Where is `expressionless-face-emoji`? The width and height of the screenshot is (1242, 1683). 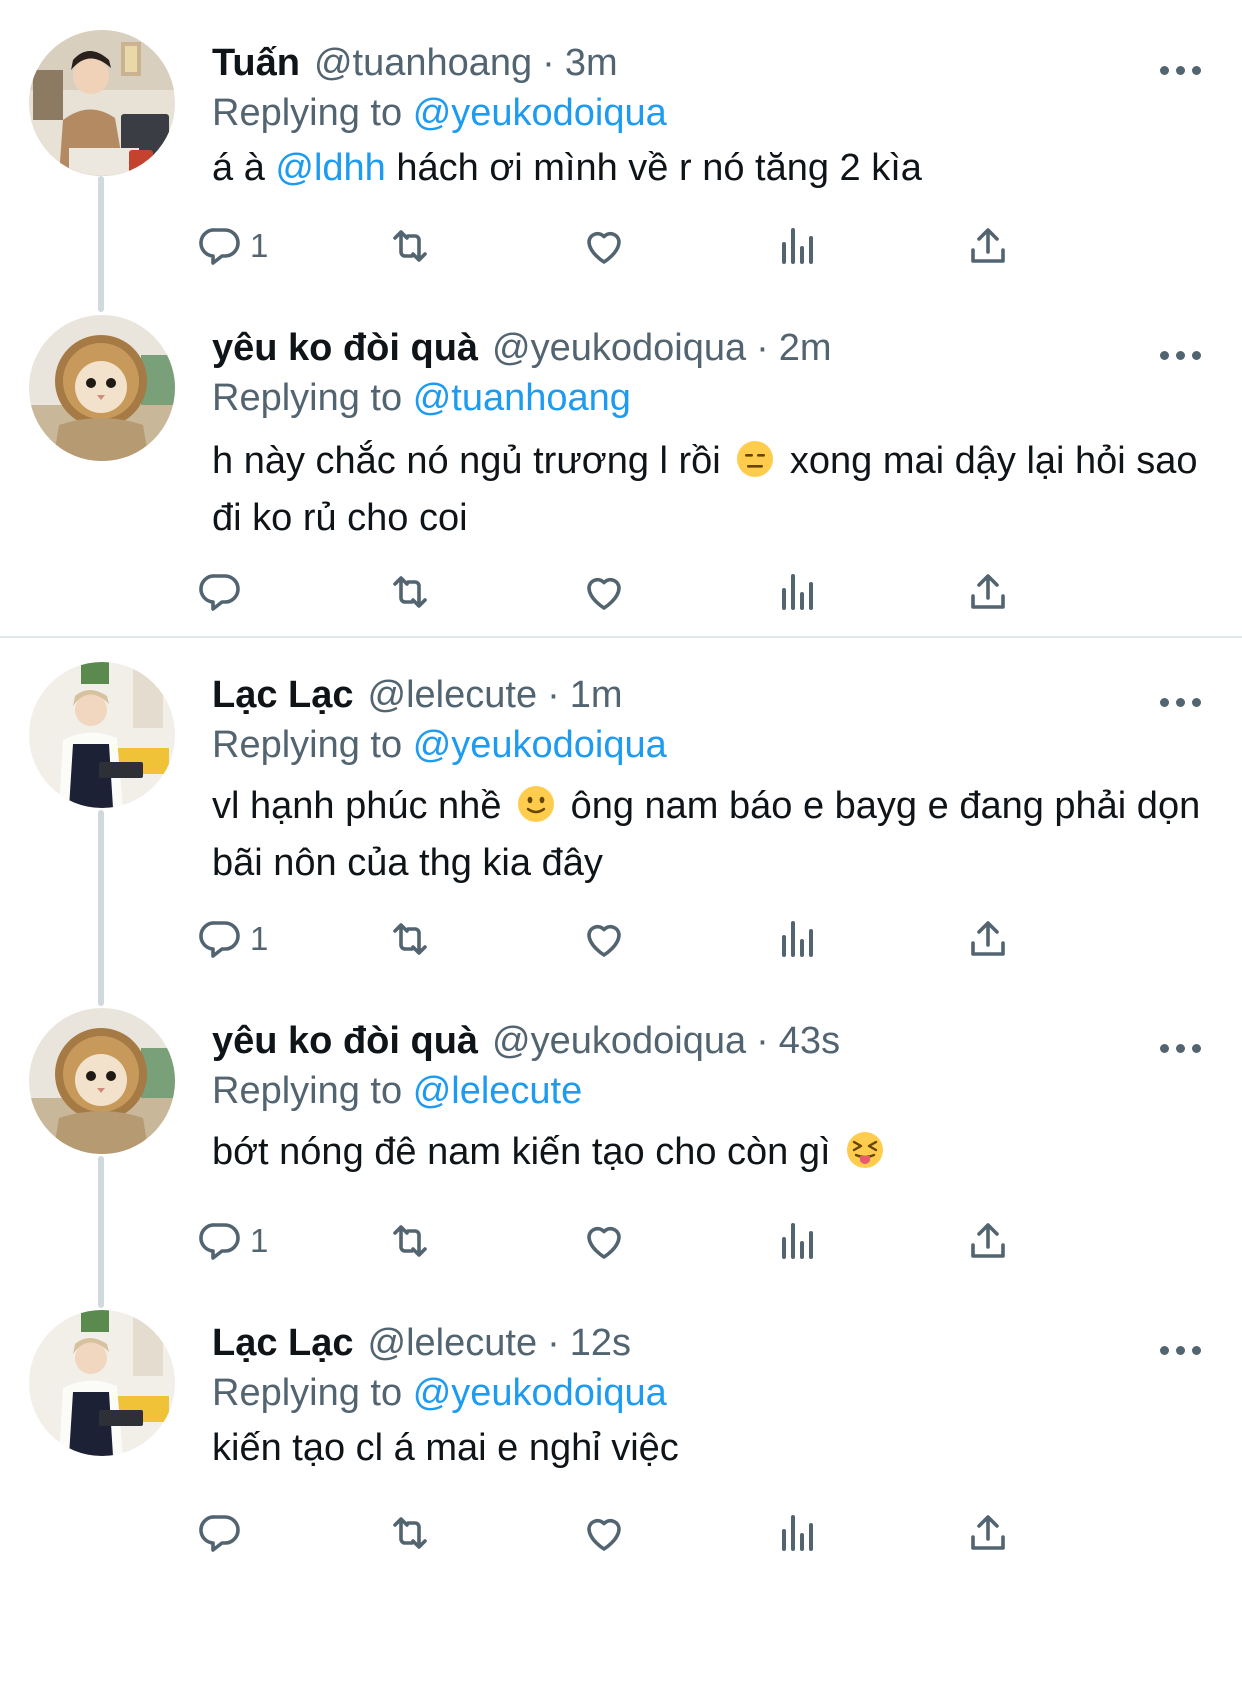 expressionless-face-emoji is located at coordinates (755, 459).